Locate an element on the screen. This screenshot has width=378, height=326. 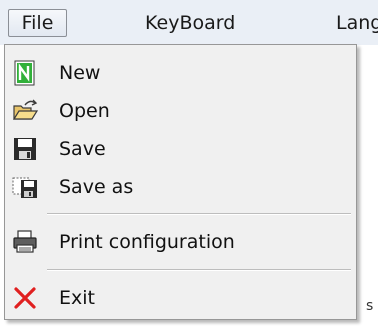
save-as-icon is located at coordinates (25, 187).